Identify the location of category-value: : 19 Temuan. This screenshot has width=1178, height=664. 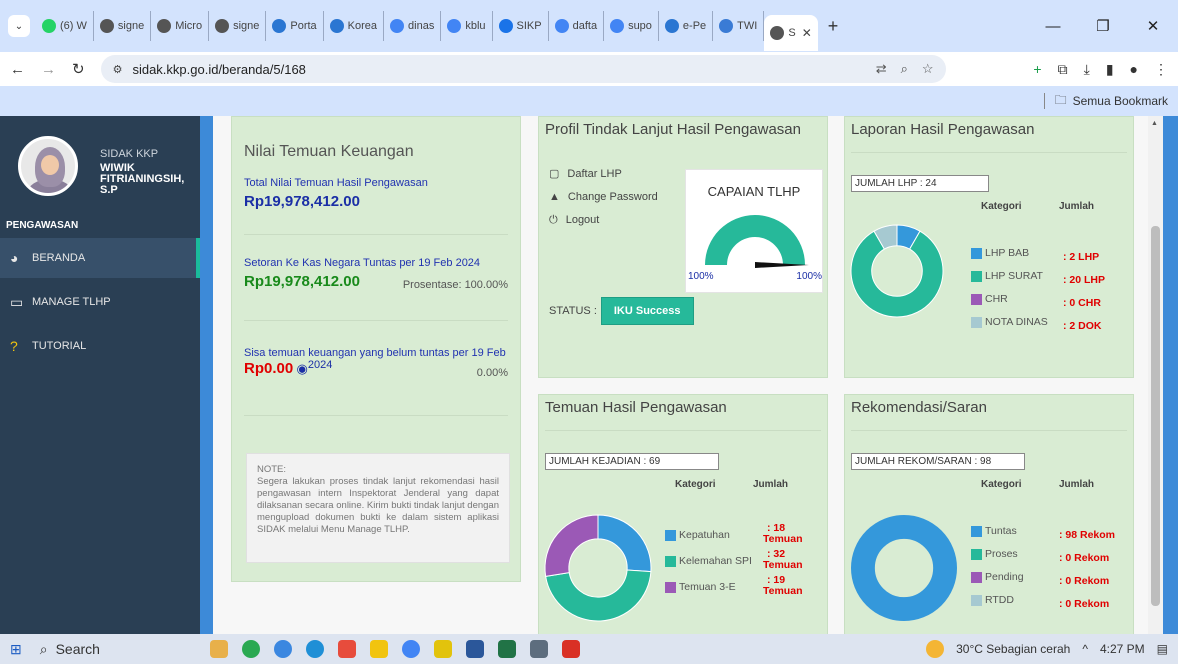
(782, 588).